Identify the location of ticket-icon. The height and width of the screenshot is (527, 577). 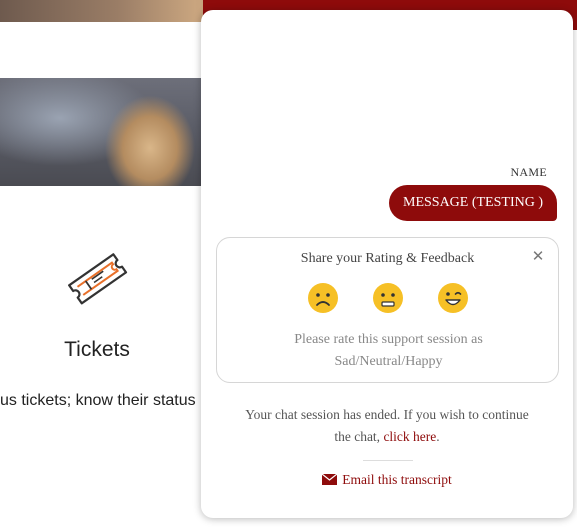
(98, 279).